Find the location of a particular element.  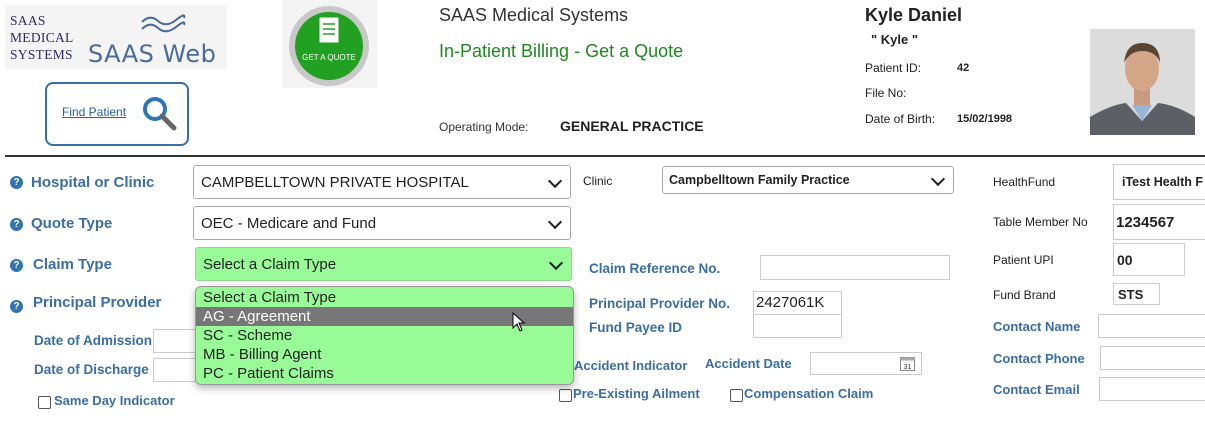

claim-type-option: PC - Patient Claims is located at coordinates (384, 373).